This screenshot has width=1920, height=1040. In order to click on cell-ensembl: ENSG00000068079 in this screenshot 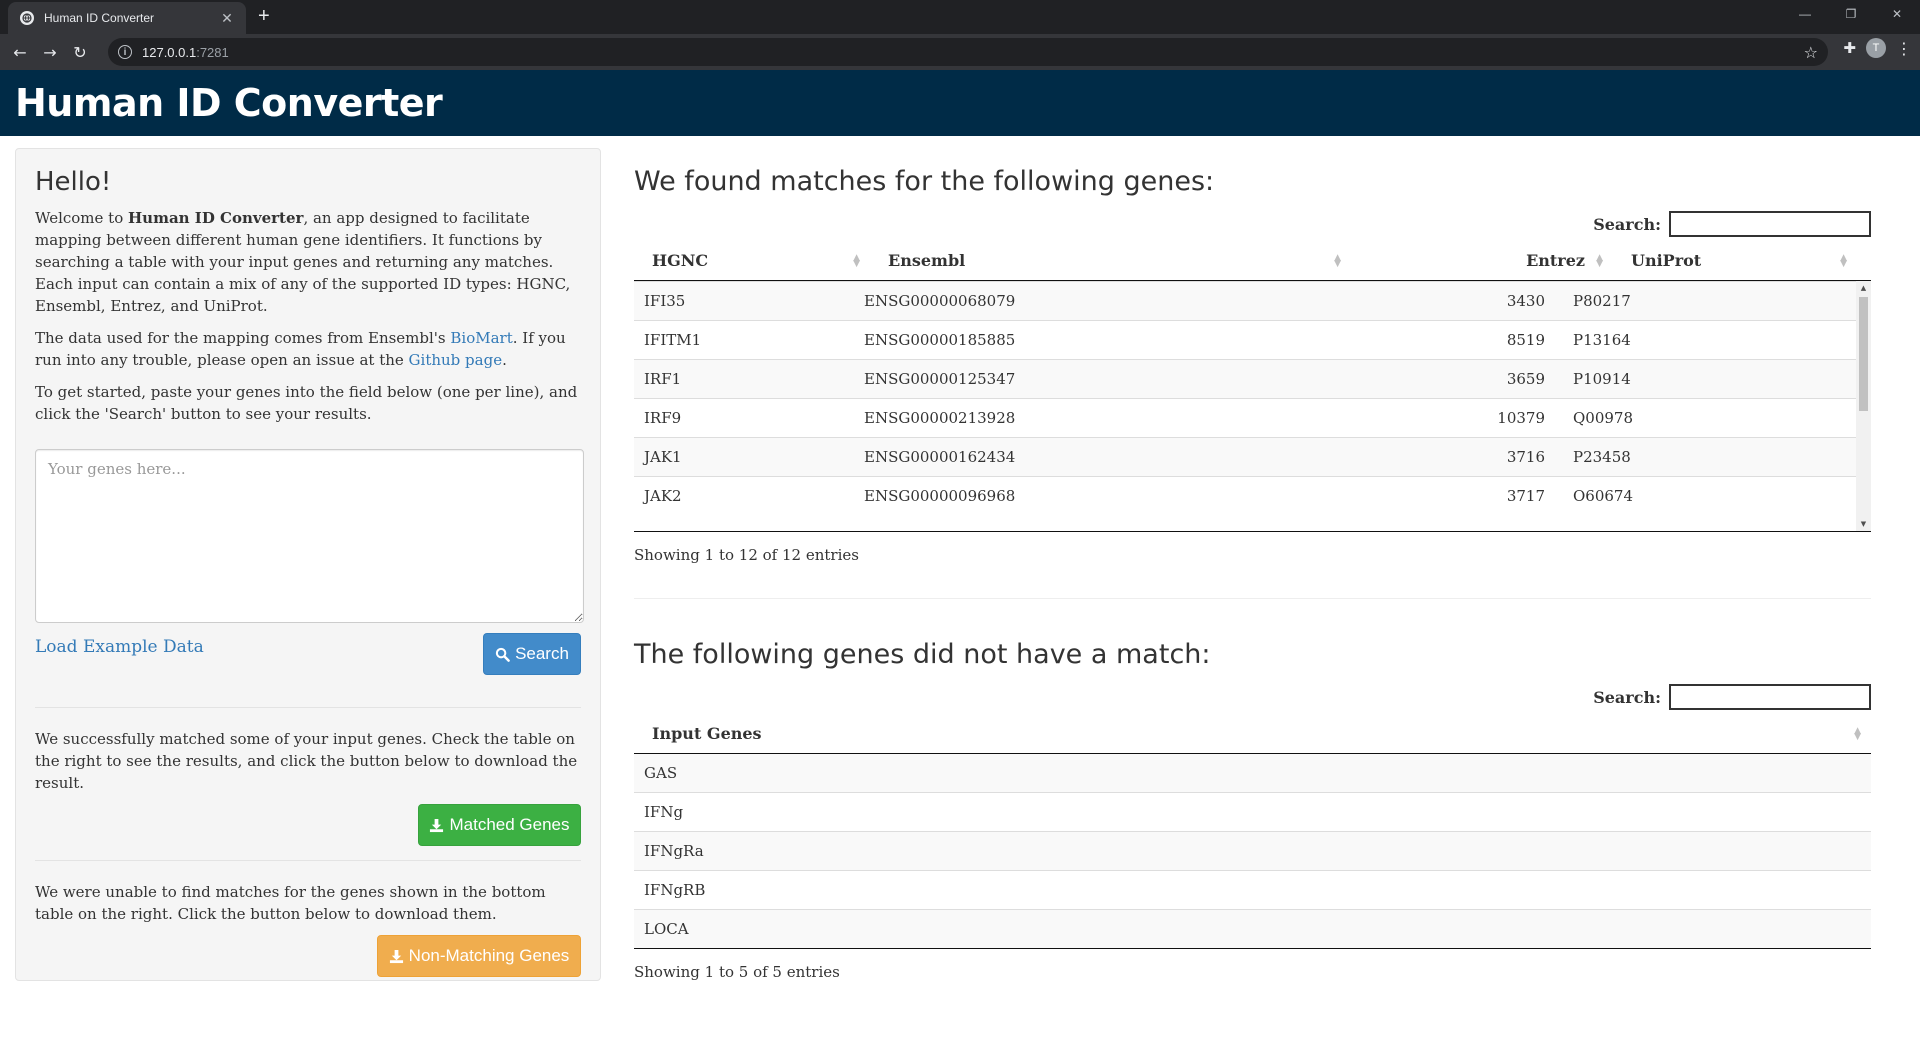, I will do `click(1086, 301)`.